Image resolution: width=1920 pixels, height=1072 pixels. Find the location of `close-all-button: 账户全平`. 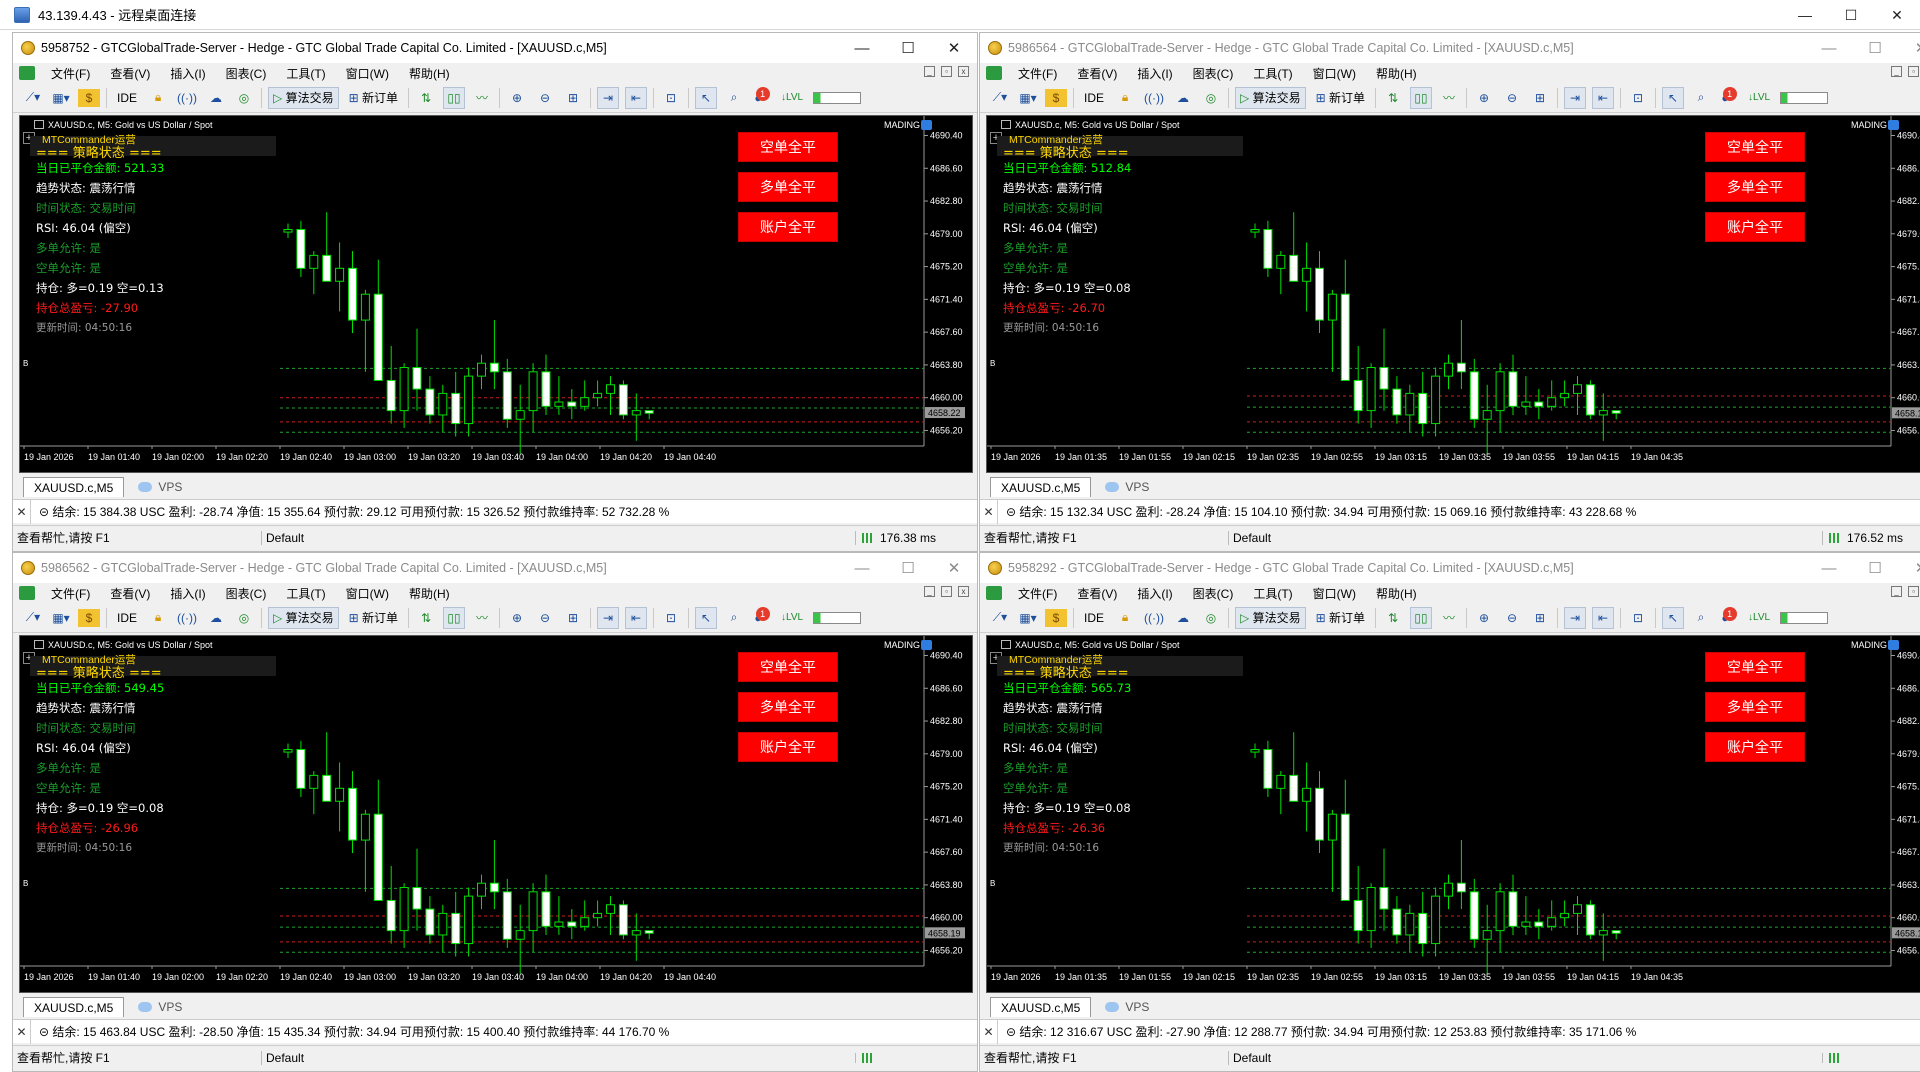

close-all-button: 账户全平 is located at coordinates (1755, 227).